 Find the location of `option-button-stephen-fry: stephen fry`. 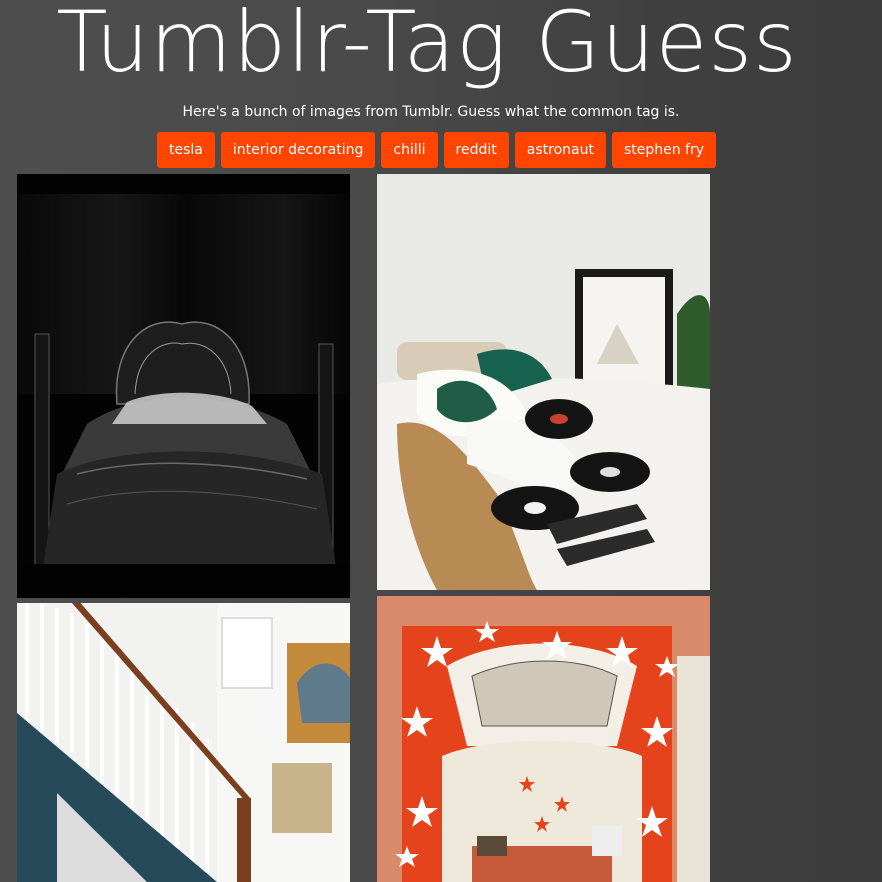

option-button-stephen-fry: stephen fry is located at coordinates (664, 150).